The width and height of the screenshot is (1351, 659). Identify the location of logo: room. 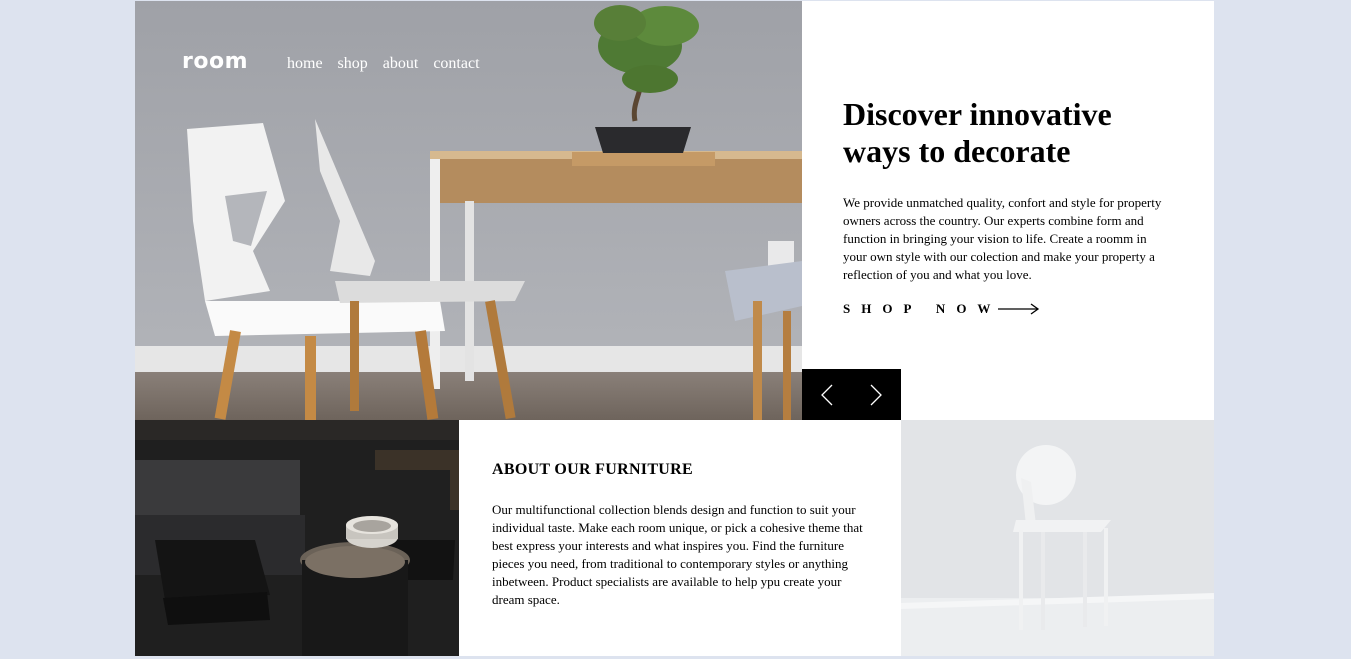
(215, 61).